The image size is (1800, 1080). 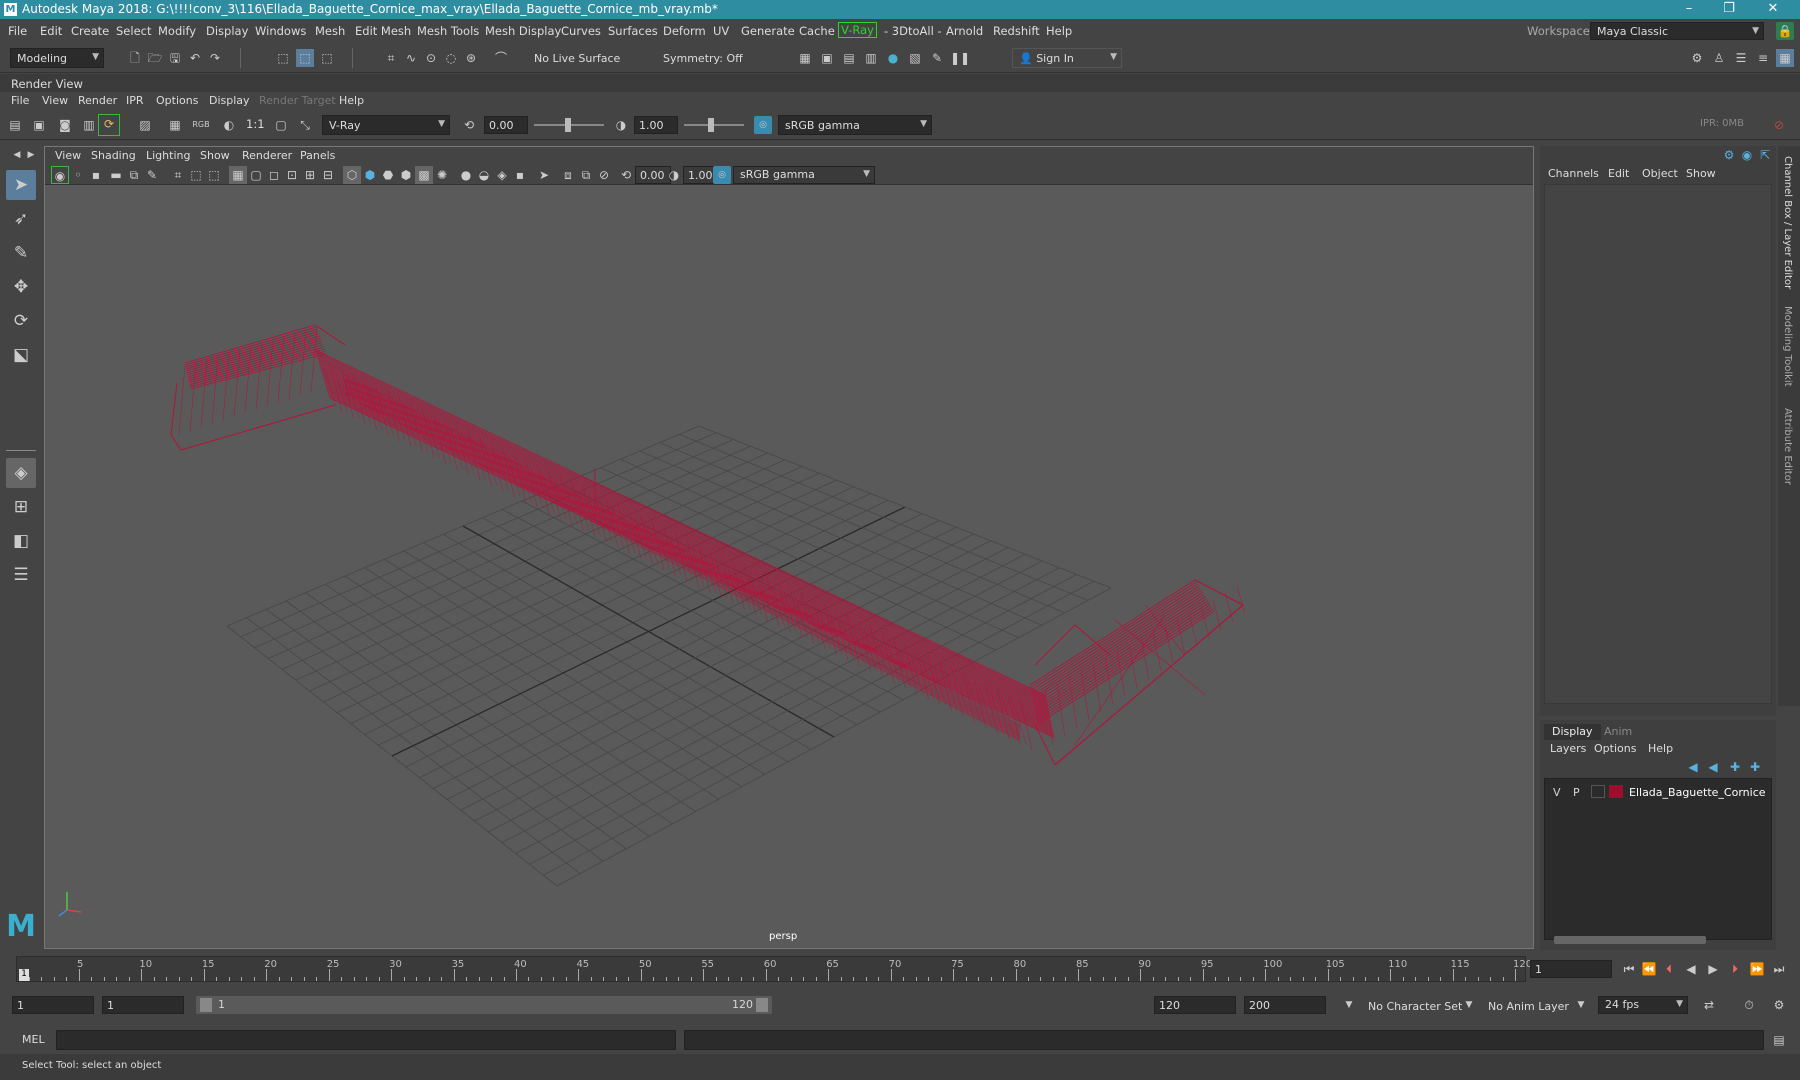 What do you see at coordinates (484, 1005) in the screenshot?
I see `range-bar: 1 120` at bounding box center [484, 1005].